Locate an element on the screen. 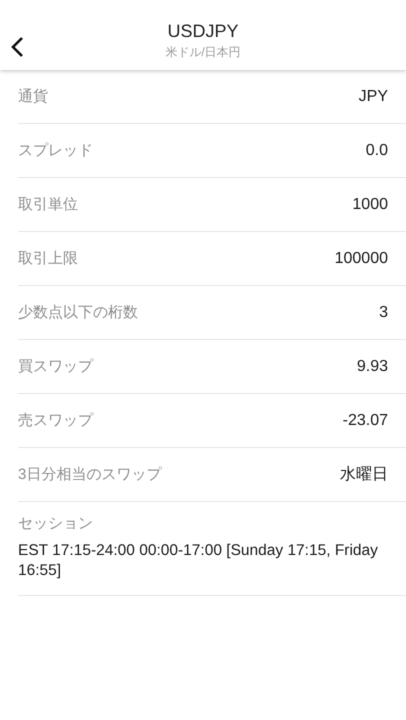  field-label: 通貨 is located at coordinates (33, 96).